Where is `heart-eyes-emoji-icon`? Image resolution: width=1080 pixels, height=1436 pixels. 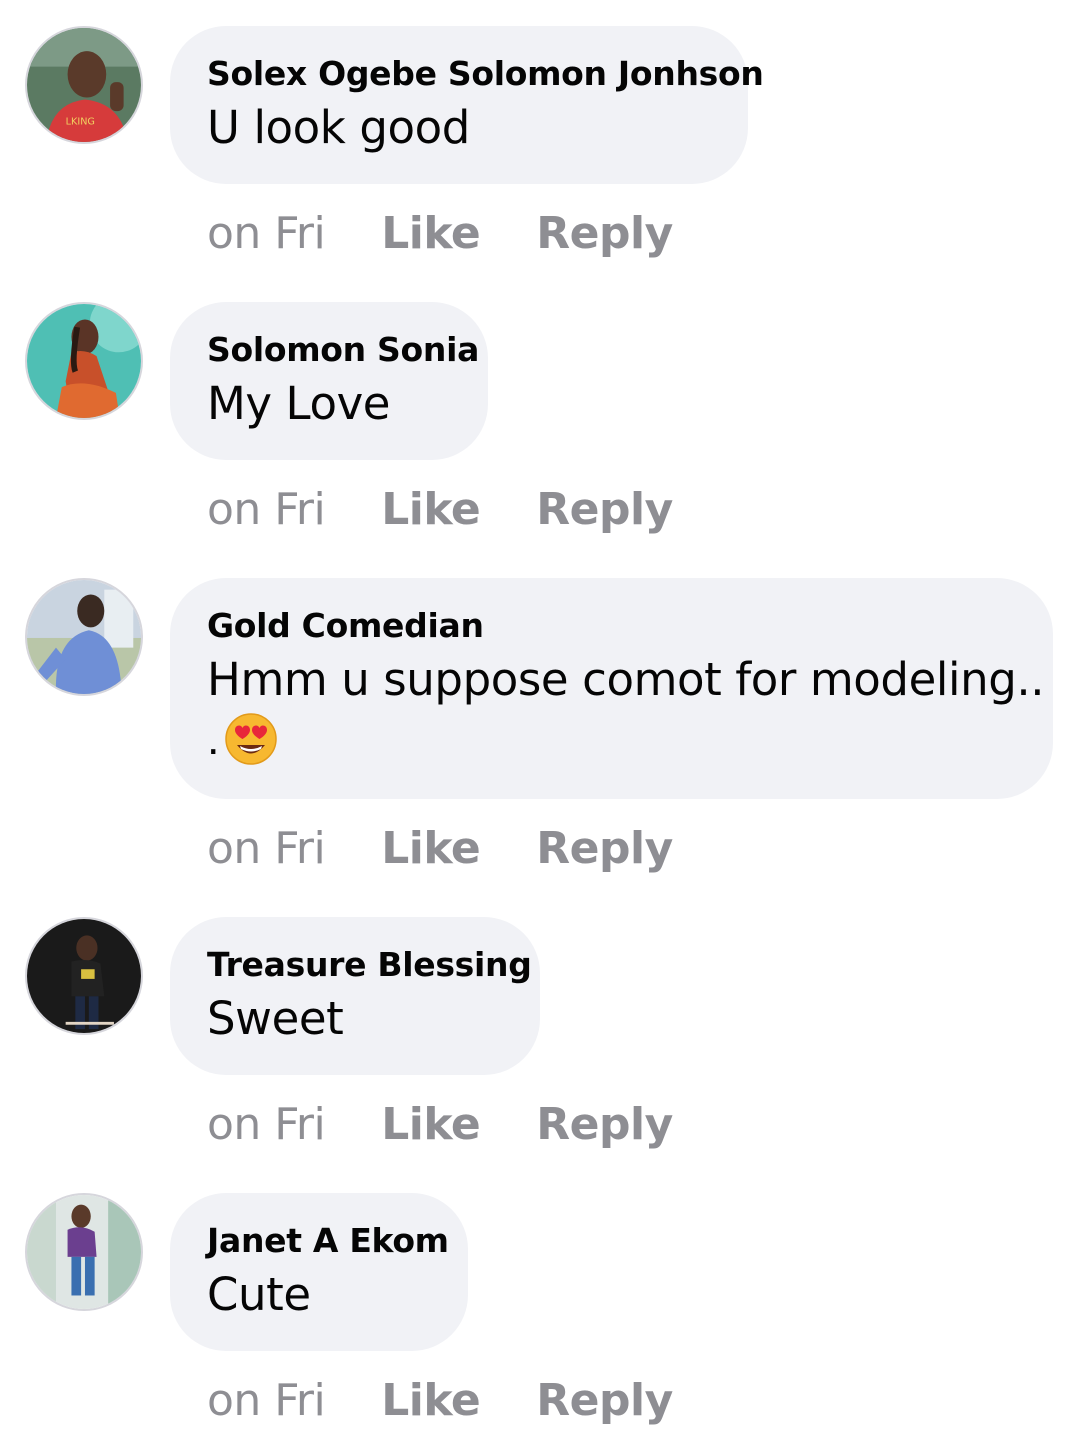 heart-eyes-emoji-icon is located at coordinates (250, 739).